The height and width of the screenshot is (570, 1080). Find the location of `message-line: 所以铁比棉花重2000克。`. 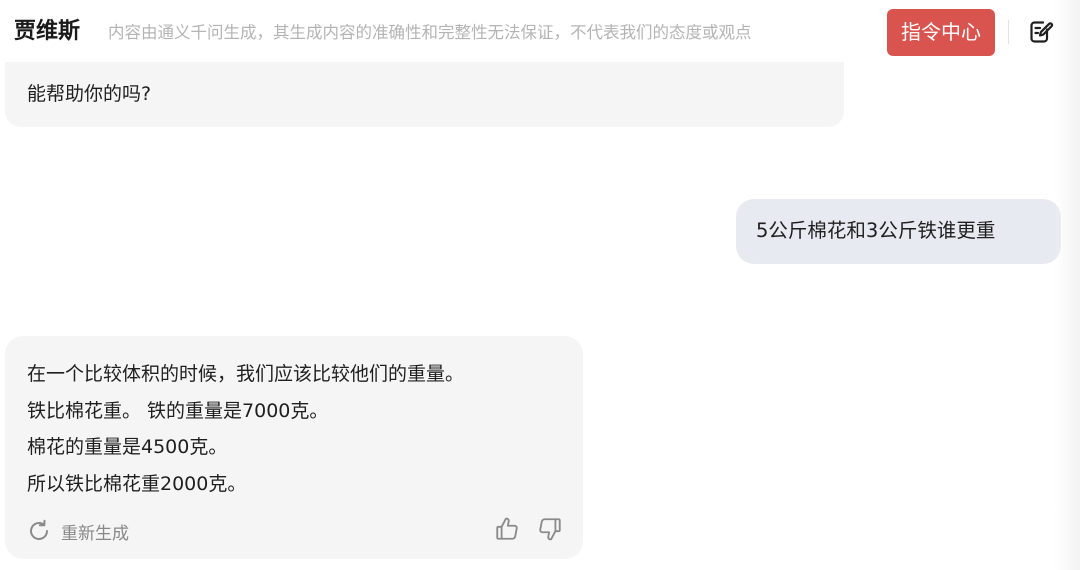

message-line: 所以铁比棉花重2000克。 is located at coordinates (137, 483).